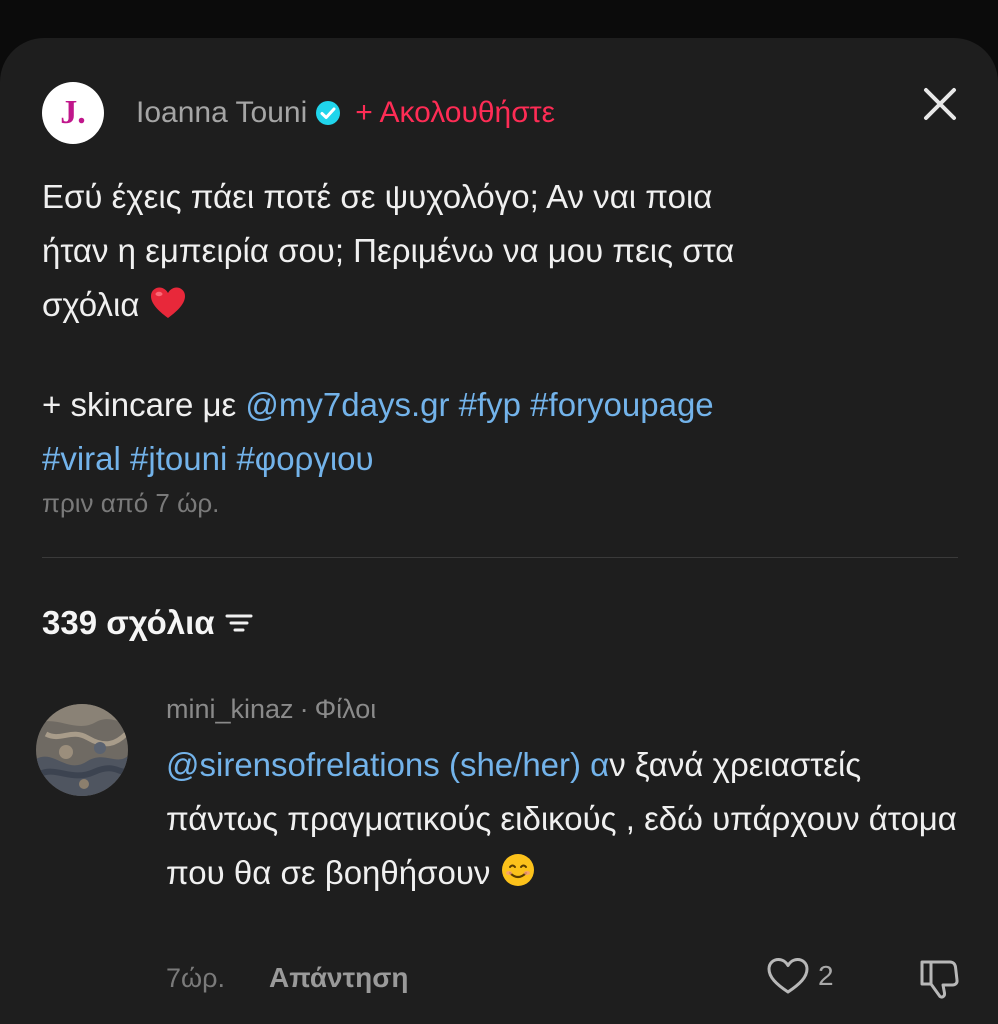 The width and height of the screenshot is (998, 1024). What do you see at coordinates (328, 113) in the screenshot?
I see `verified-badge-icon` at bounding box center [328, 113].